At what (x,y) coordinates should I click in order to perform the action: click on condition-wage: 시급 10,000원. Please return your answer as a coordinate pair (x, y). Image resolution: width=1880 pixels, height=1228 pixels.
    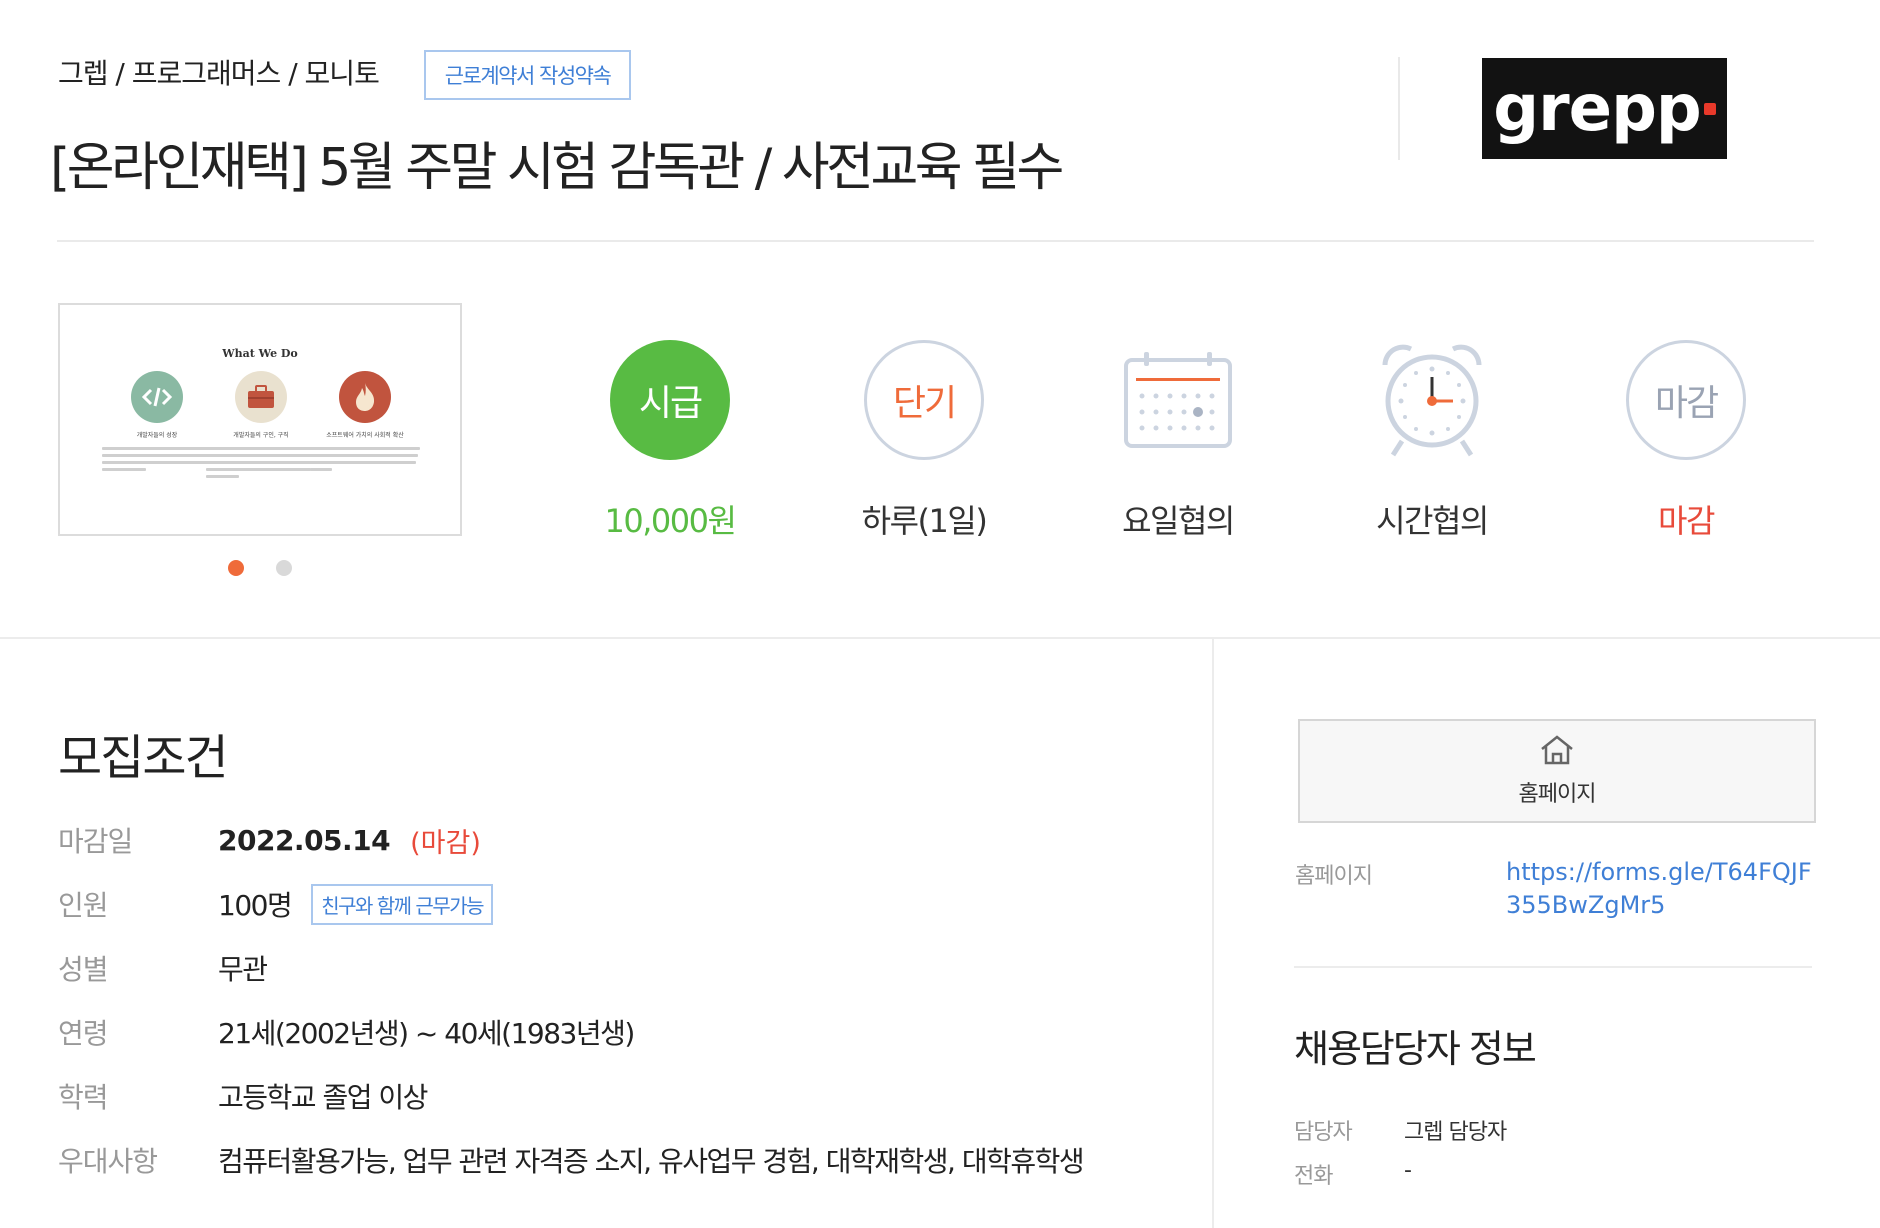
    Looking at the image, I should click on (670, 441).